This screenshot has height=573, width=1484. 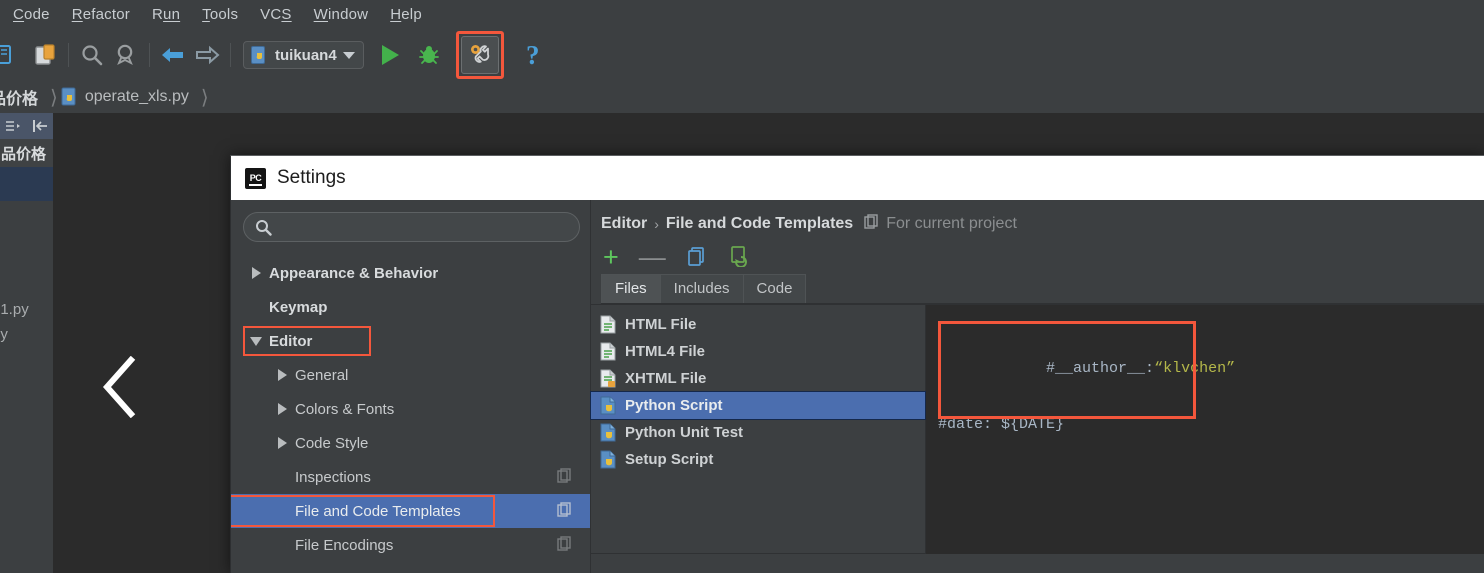 I want to click on add-template-button: +, so click(x=611, y=257).